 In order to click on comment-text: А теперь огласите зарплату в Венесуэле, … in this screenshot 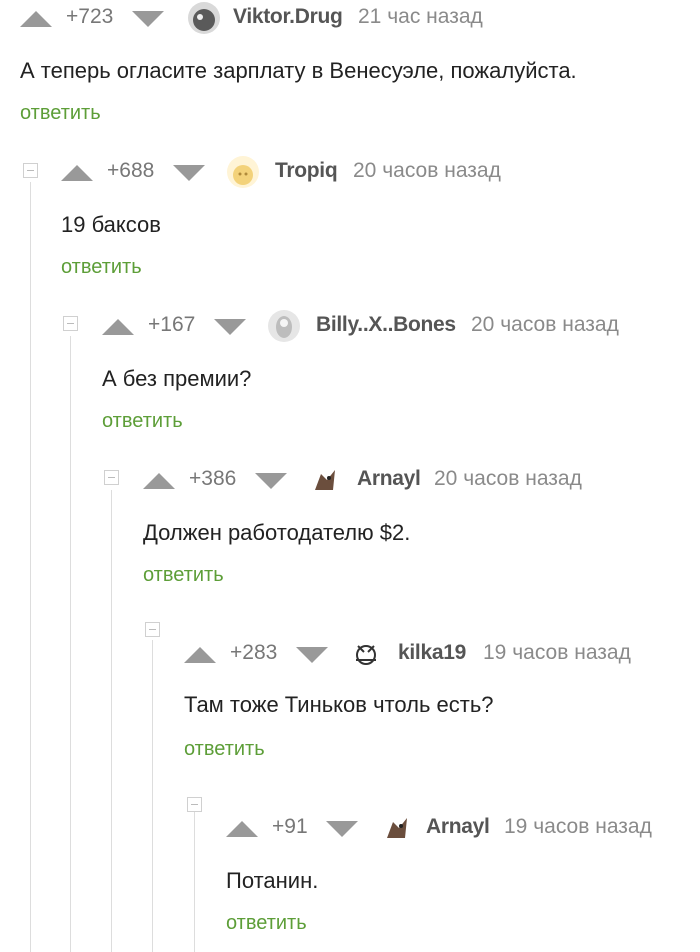, I will do `click(298, 70)`.